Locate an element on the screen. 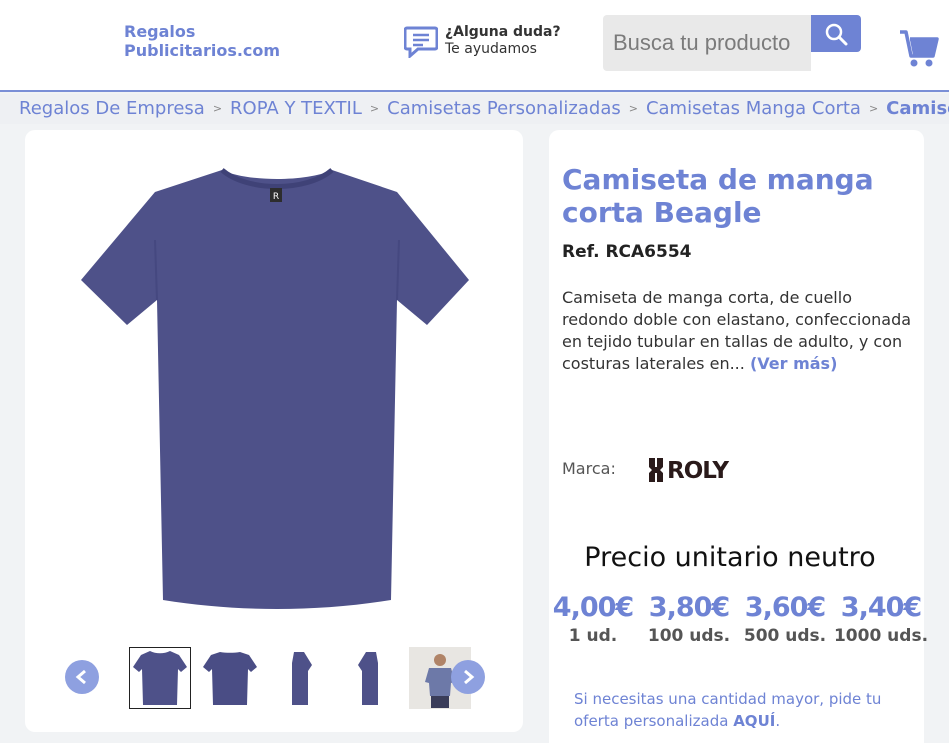 The width and height of the screenshot is (949, 743). tier-price: 3,60€ is located at coordinates (785, 607).